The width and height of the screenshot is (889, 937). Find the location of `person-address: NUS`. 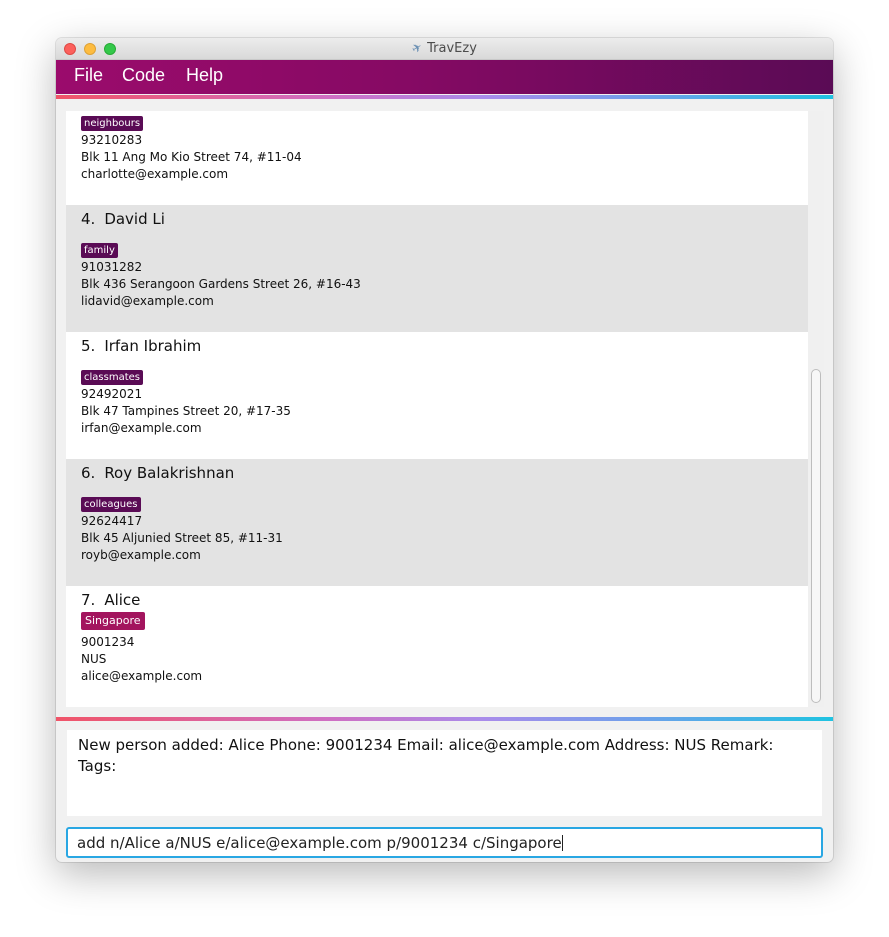

person-address: NUS is located at coordinates (94, 659).